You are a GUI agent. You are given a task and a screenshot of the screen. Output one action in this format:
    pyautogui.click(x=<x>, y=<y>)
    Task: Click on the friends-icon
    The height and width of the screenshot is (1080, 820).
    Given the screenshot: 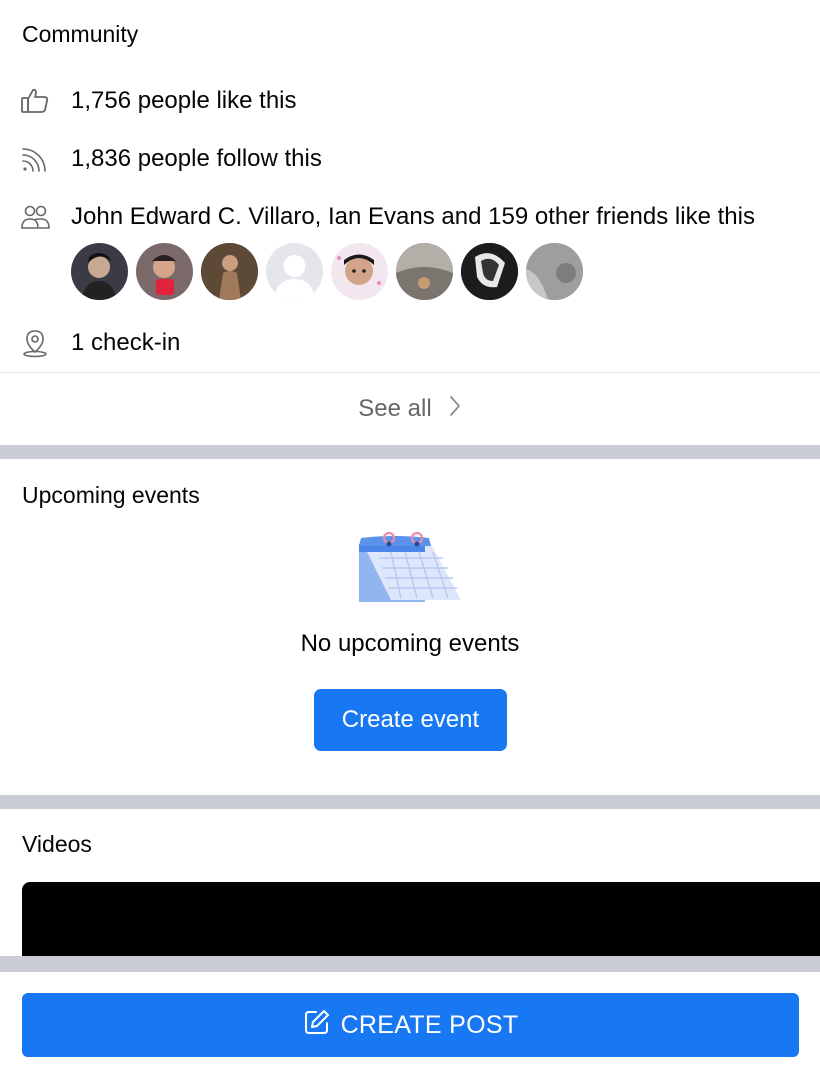 What is the action you would take?
    pyautogui.click(x=35, y=217)
    